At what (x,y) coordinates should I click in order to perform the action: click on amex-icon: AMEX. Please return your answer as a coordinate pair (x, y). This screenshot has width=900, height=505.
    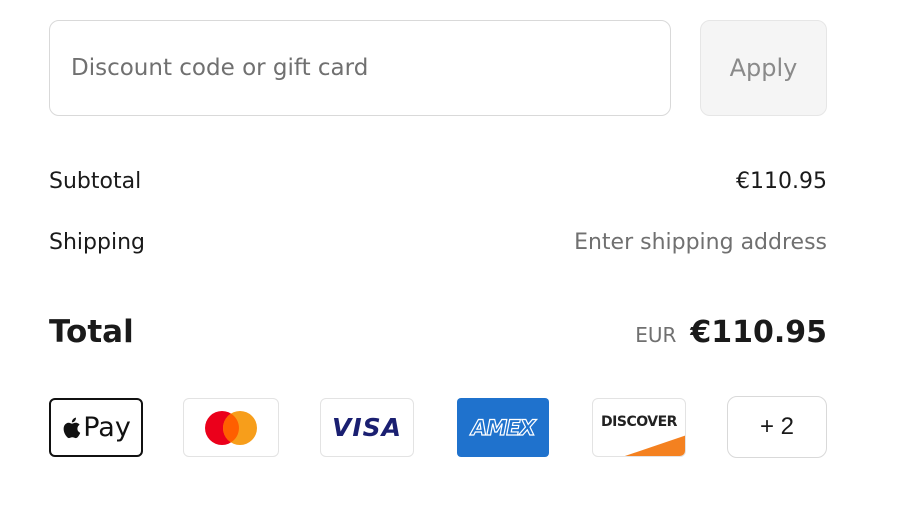
    Looking at the image, I should click on (503, 427).